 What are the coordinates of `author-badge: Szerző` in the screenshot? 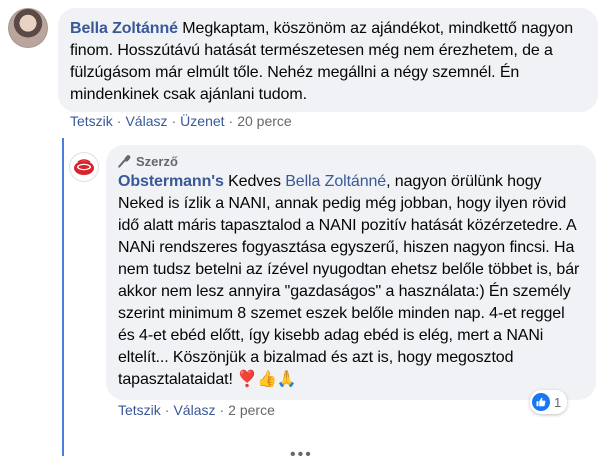 It's located at (351, 161).